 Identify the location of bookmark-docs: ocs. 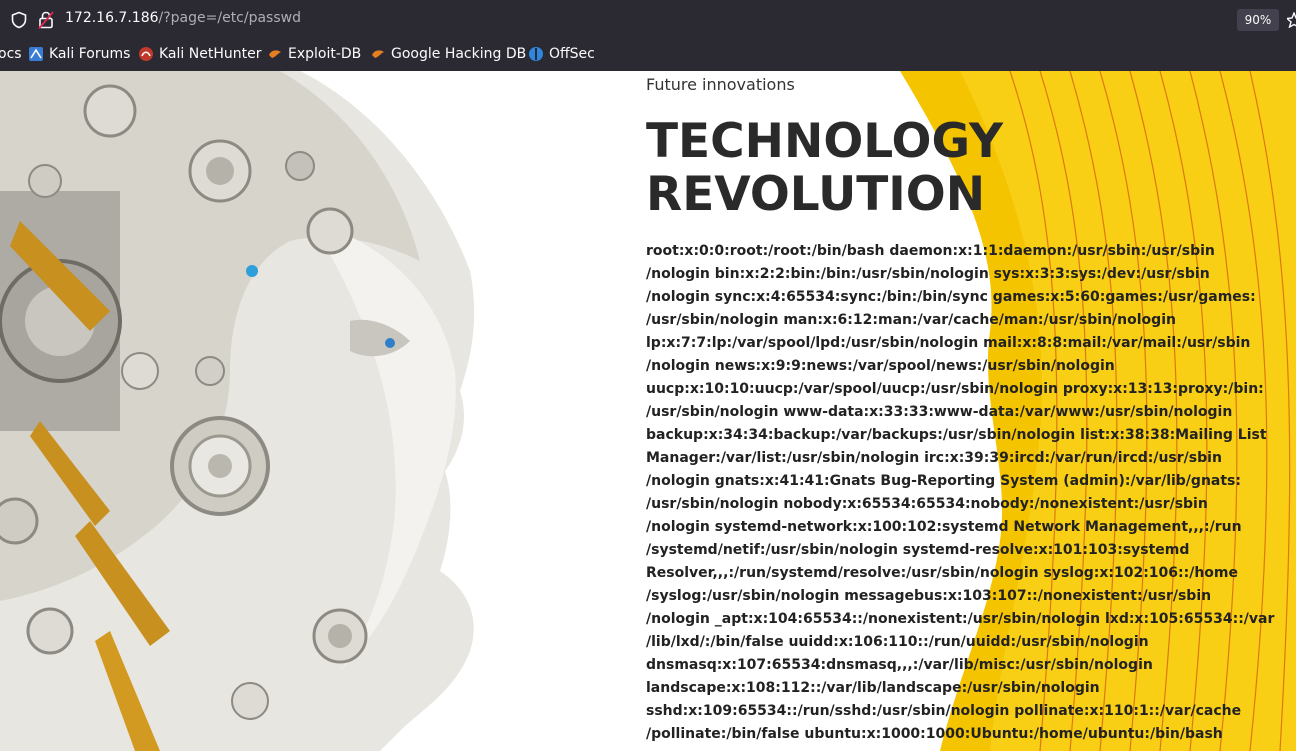
(11, 54).